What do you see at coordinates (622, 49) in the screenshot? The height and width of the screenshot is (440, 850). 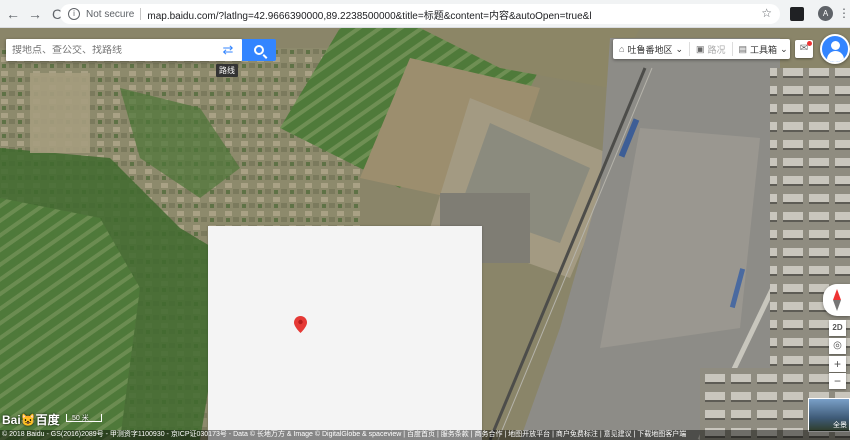 I see `location-icon: ⌂` at bounding box center [622, 49].